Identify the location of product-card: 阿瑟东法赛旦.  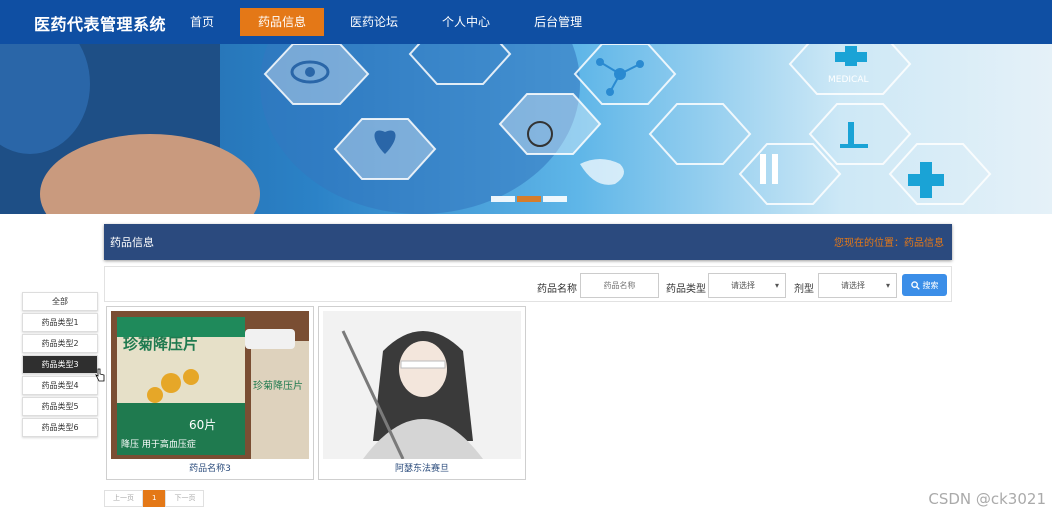
(422, 393).